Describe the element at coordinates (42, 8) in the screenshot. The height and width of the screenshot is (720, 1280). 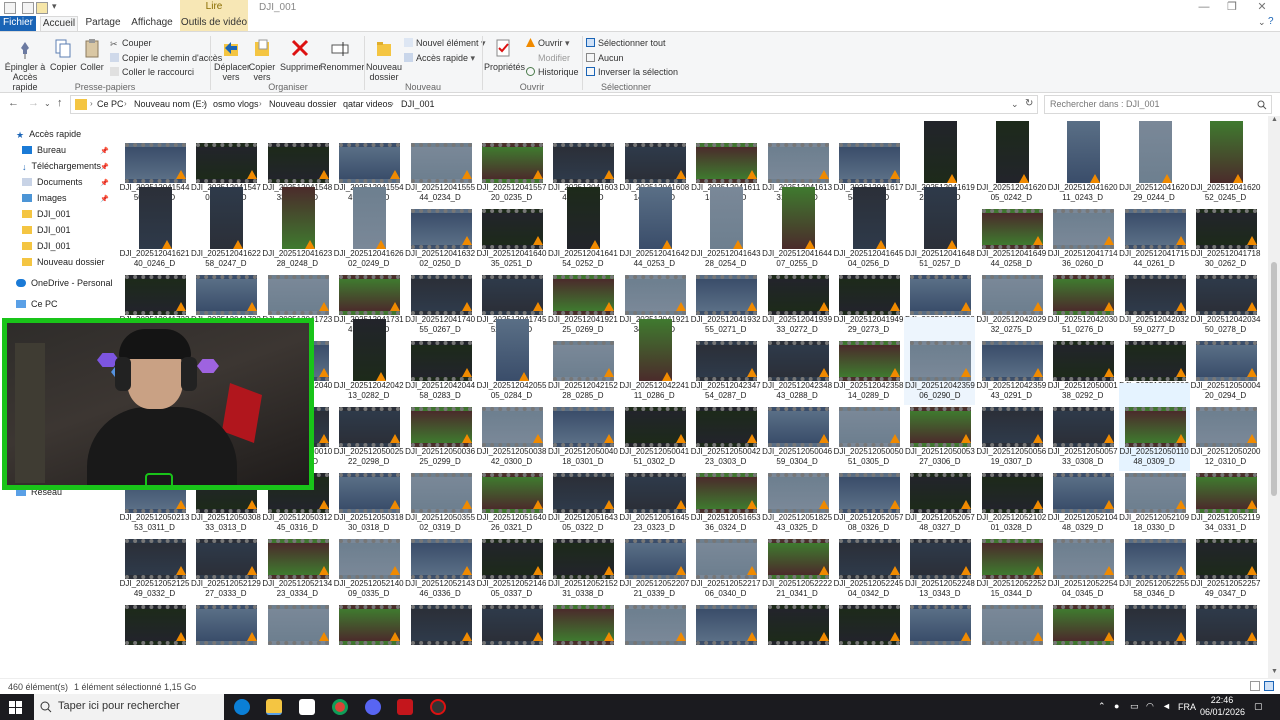
I see `new-folder-icon` at that location.